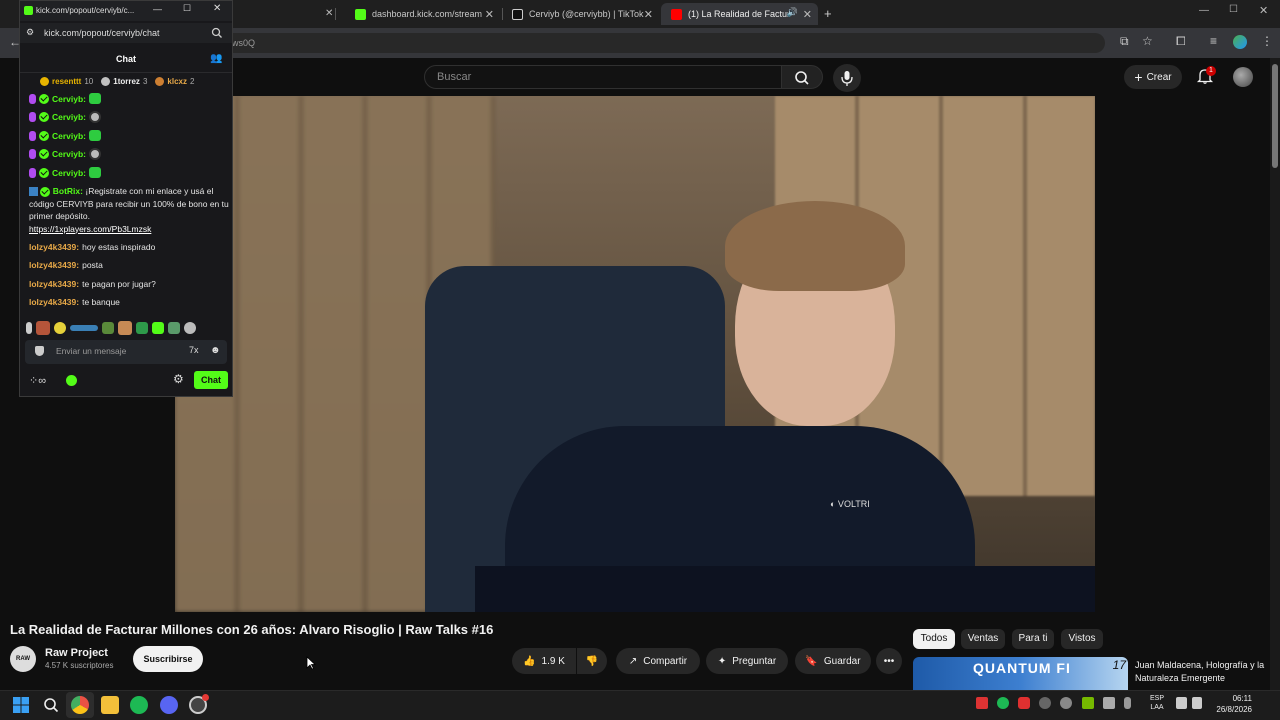 This screenshot has width=1280, height=720. I want to click on extensions-icon: ⧠, so click(1181, 41).